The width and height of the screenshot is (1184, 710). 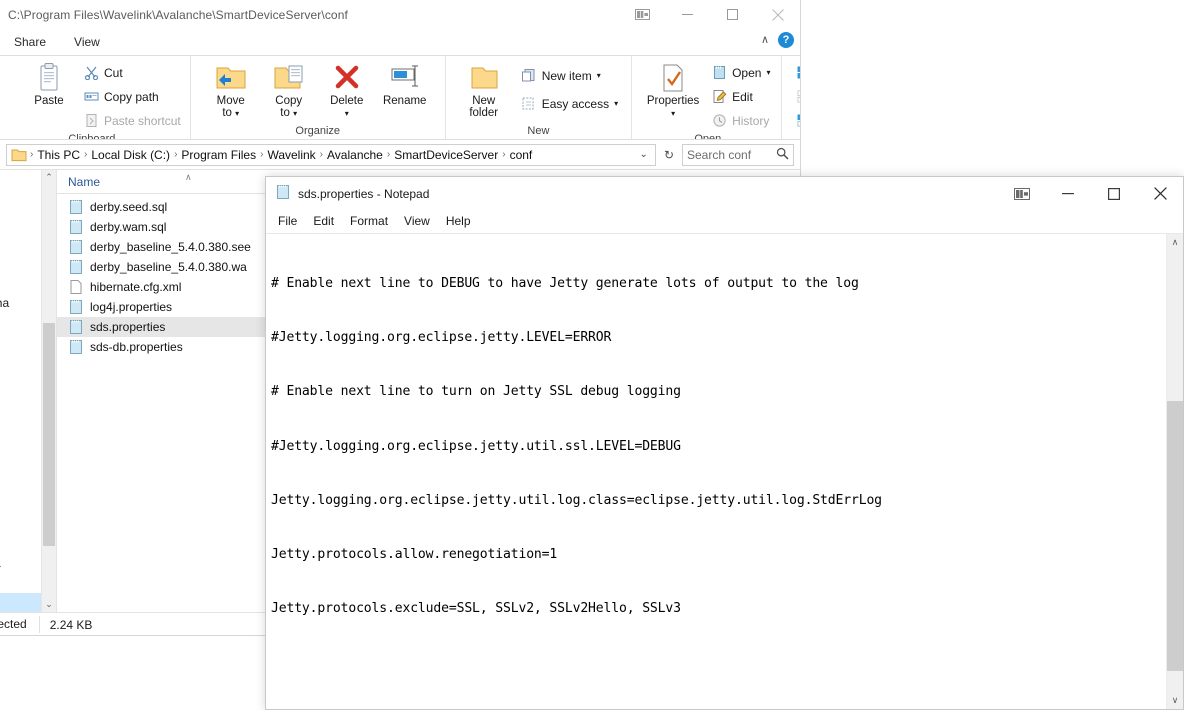 I want to click on properties-label: Properties ▾, so click(x=673, y=106).